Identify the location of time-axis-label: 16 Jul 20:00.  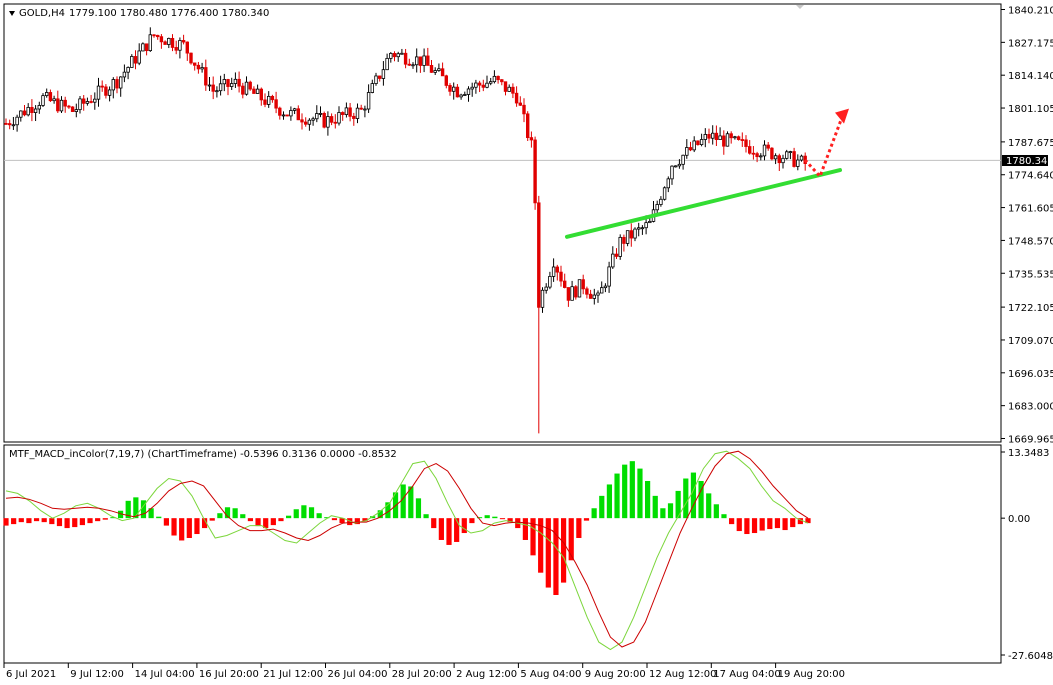
(229, 674).